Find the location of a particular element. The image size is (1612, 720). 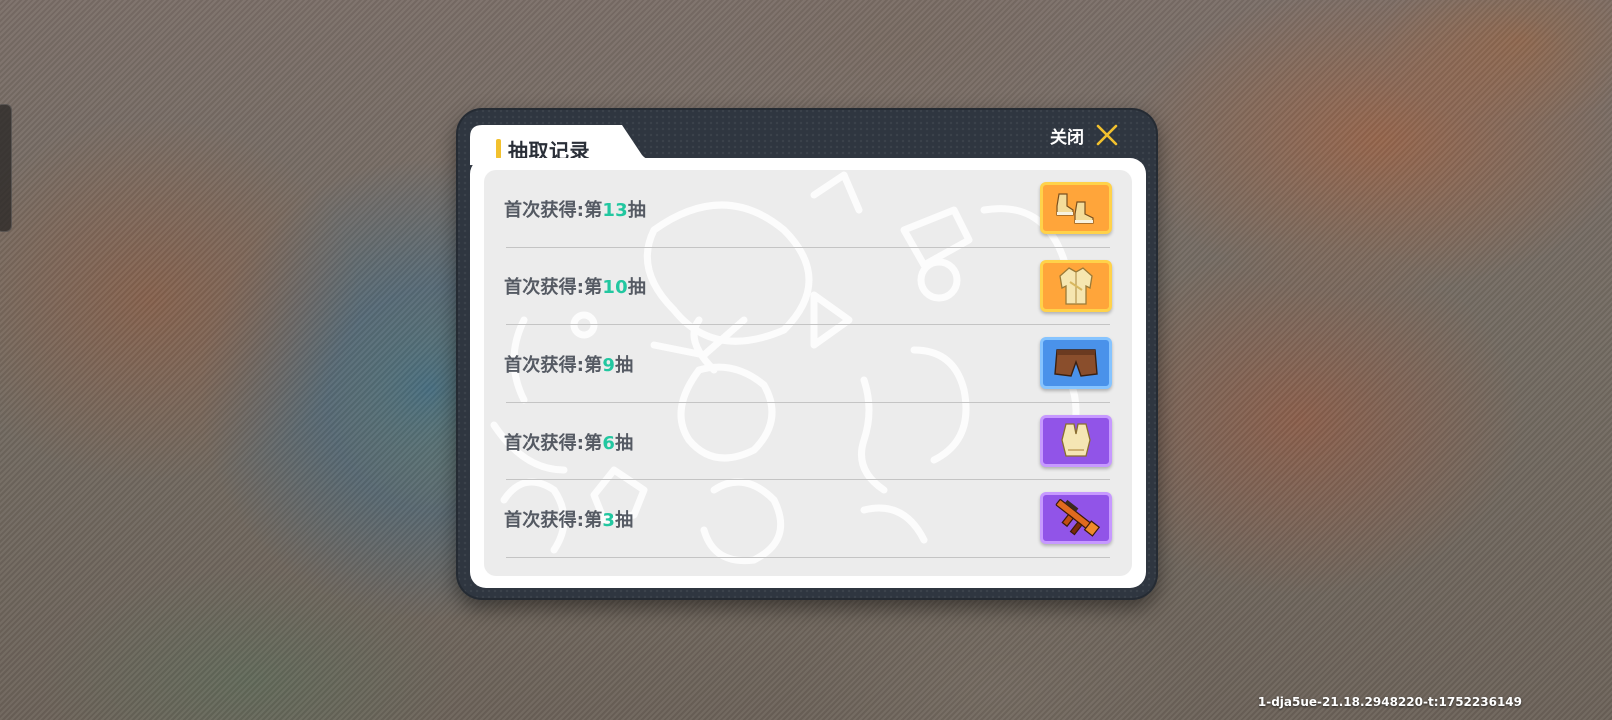

draw-number: 3 is located at coordinates (609, 521).